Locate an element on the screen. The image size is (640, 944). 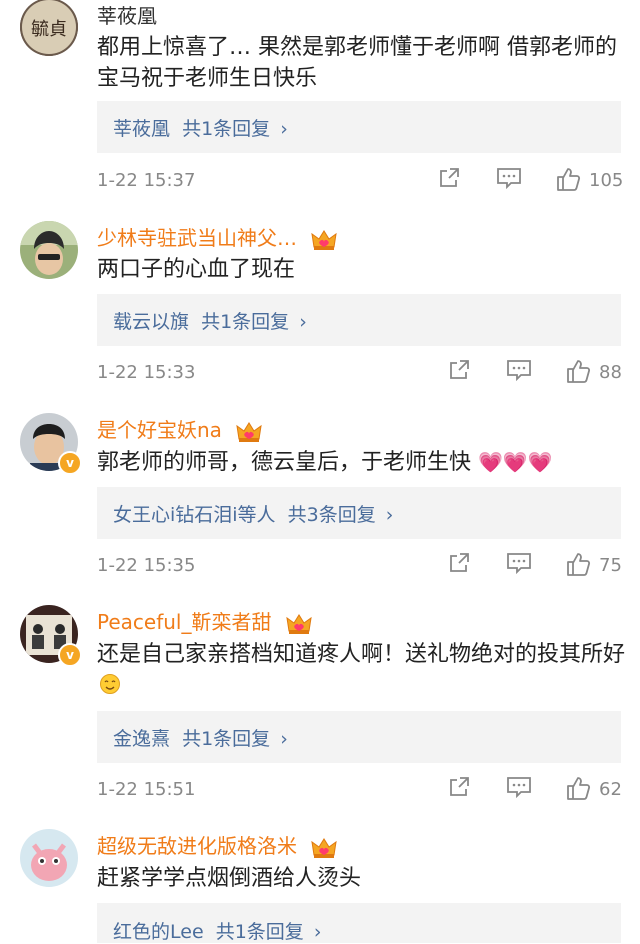
avatar-seal-text: 毓貞 is located at coordinates (49, 29).